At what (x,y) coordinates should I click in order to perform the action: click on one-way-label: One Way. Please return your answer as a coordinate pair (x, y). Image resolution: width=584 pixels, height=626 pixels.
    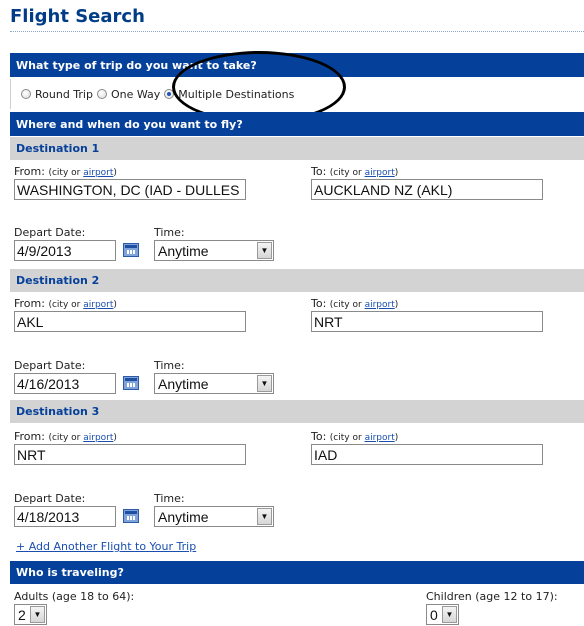
    Looking at the image, I should click on (135, 94).